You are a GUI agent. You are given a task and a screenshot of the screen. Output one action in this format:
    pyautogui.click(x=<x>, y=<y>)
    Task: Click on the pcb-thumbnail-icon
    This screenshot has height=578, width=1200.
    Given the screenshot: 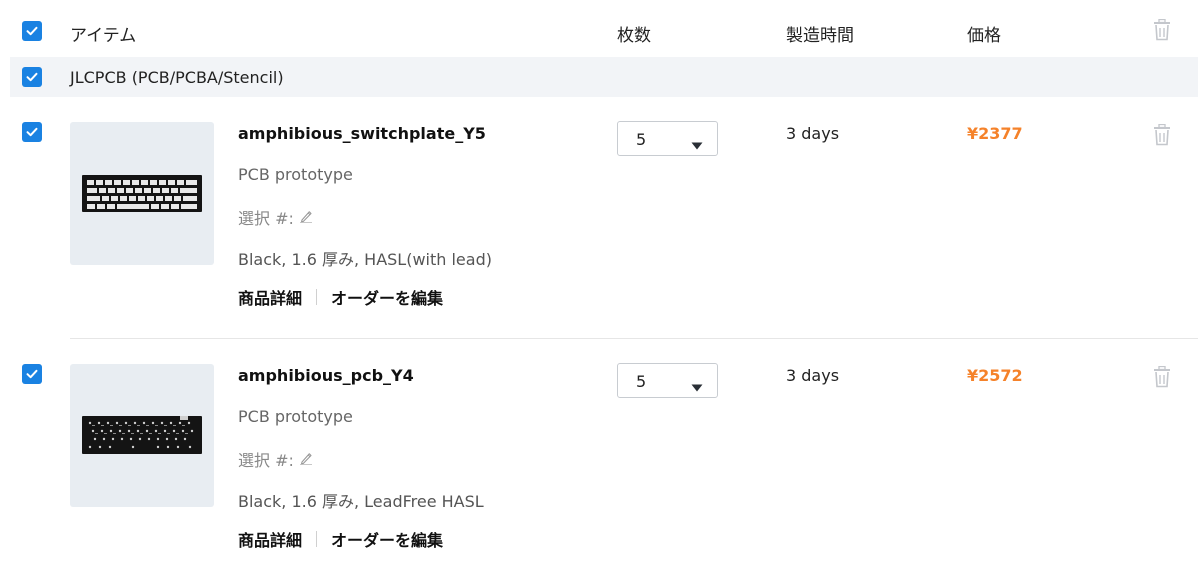 What is the action you would take?
    pyautogui.click(x=142, y=435)
    